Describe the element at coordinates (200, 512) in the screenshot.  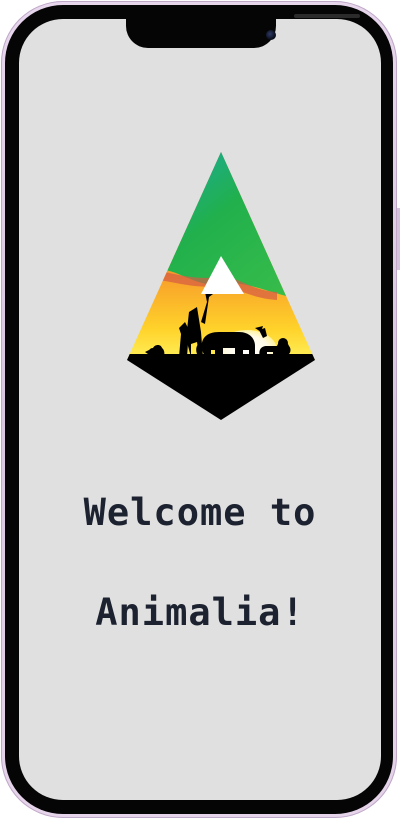
I see `welcome-line-1: Welcome to` at that location.